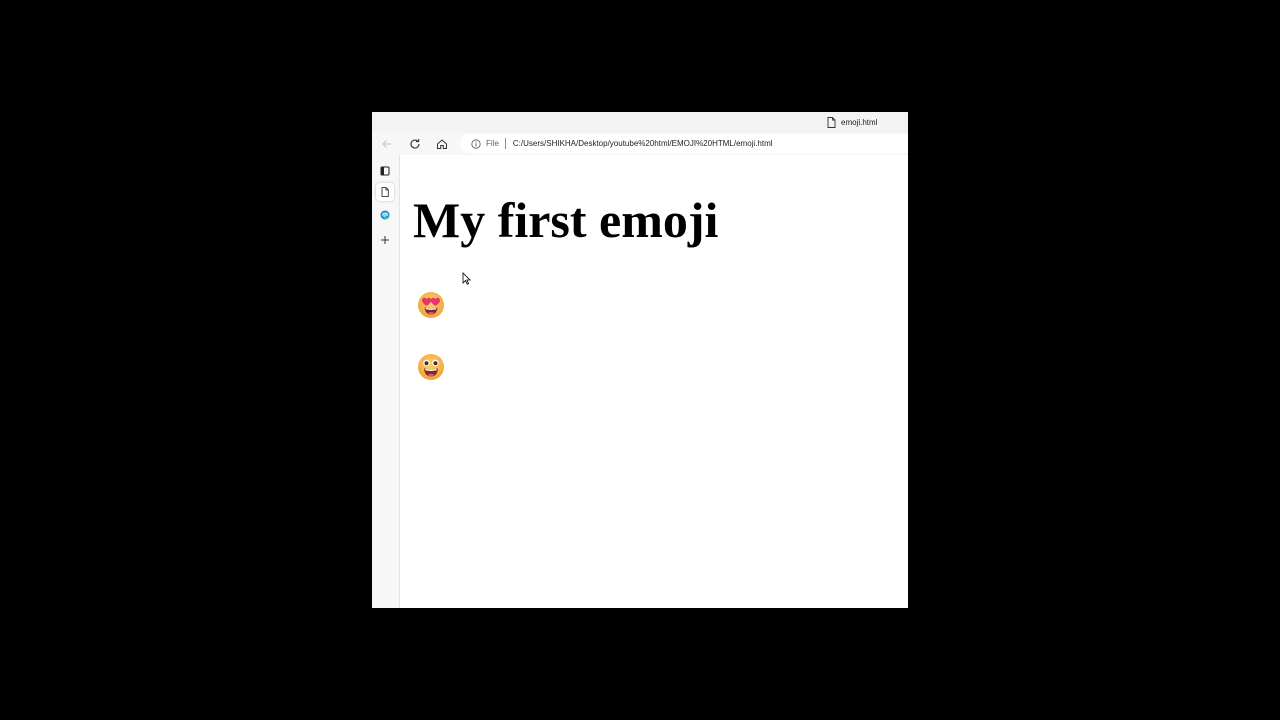 The width and height of the screenshot is (1280, 720). I want to click on sidebar-tab-edge, so click(385, 215).